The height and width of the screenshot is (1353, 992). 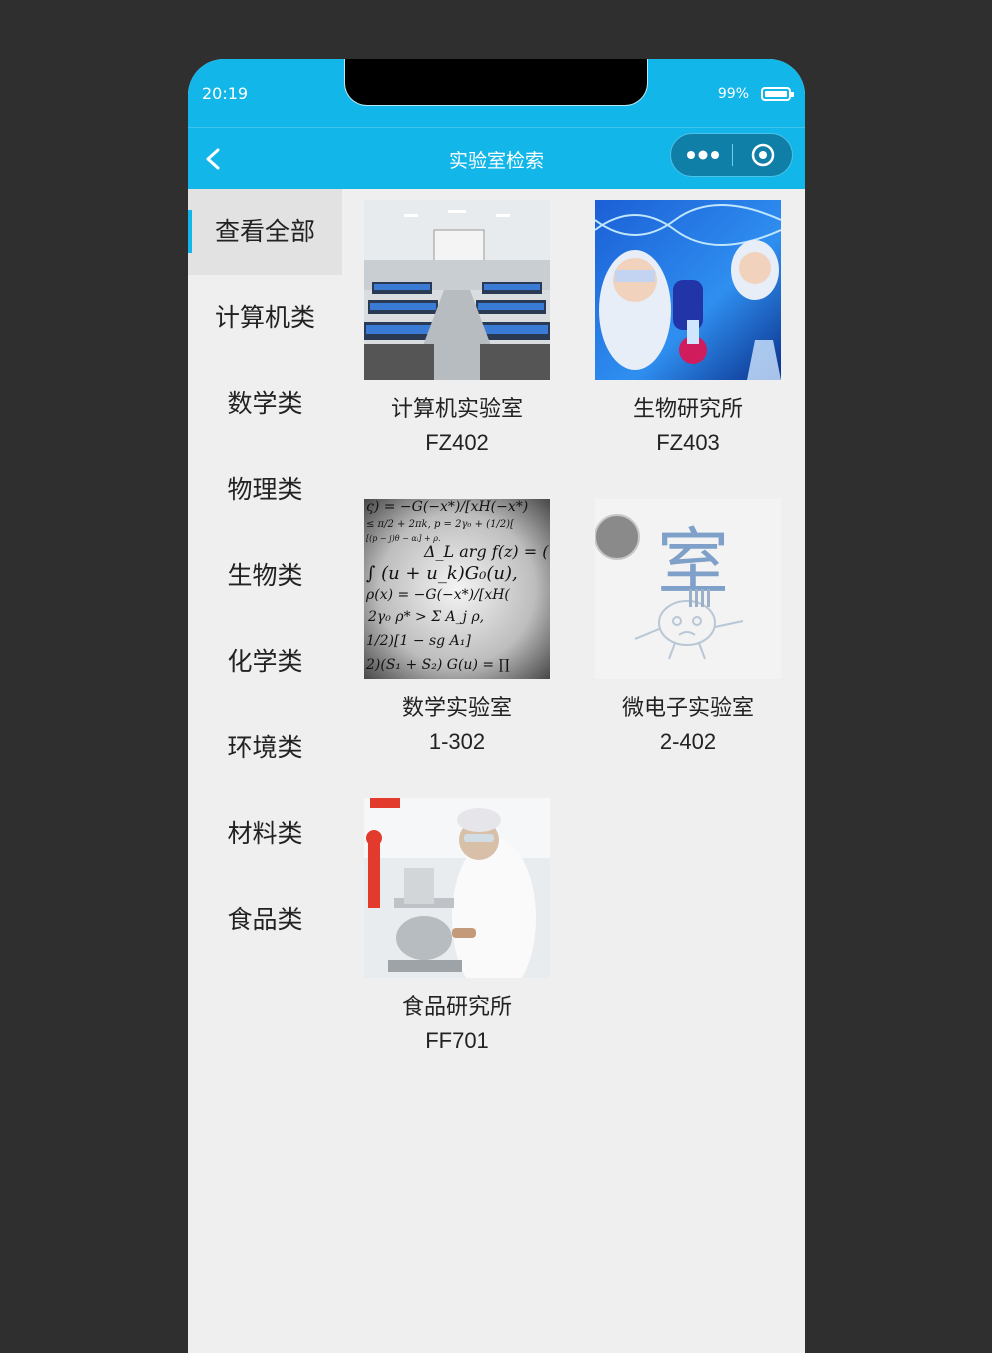 What do you see at coordinates (265, 404) in the screenshot?
I see `sidebar-item: 数学类` at bounding box center [265, 404].